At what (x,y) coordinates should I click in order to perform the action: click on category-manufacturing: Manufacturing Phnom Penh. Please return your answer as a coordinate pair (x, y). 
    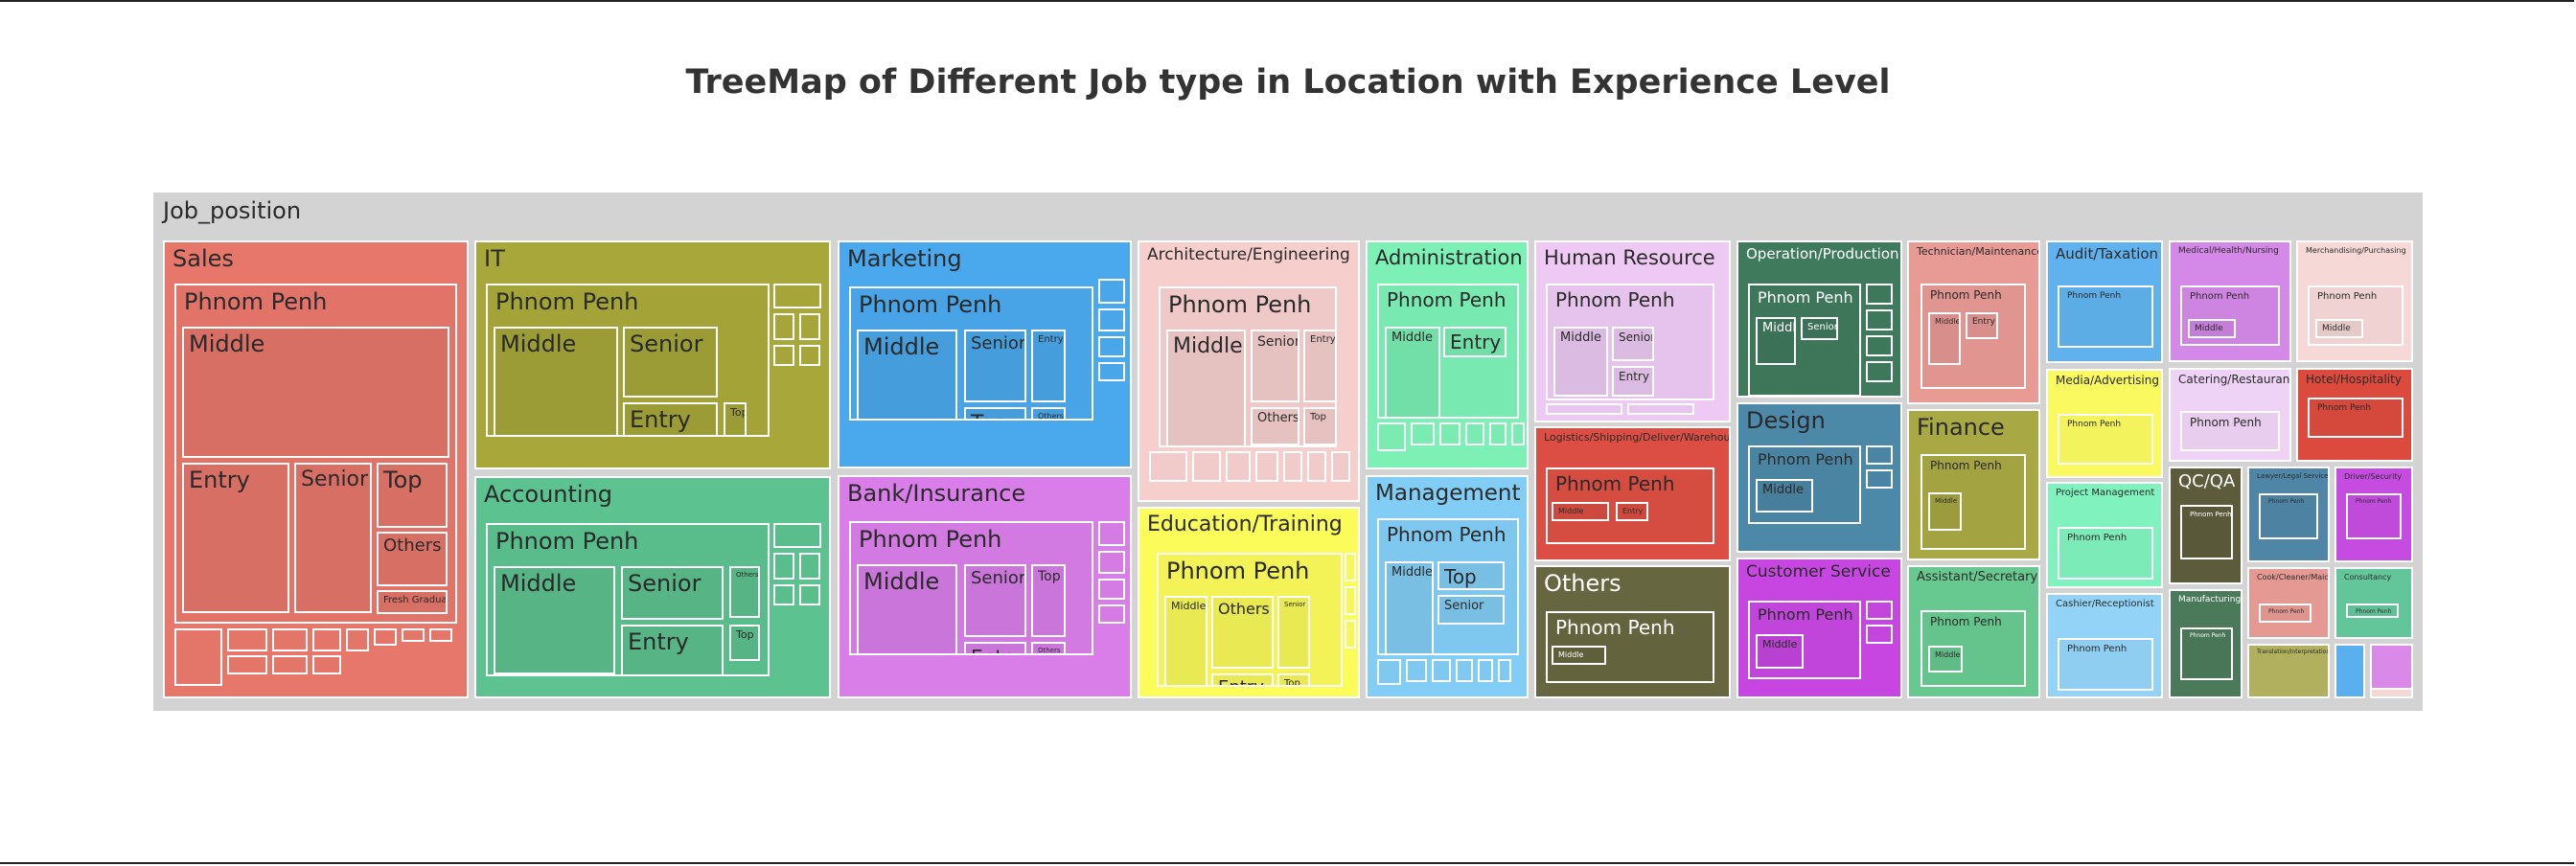
    Looking at the image, I should click on (2205, 643).